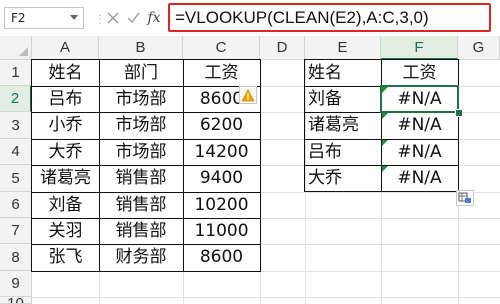 Image resolution: width=500 pixels, height=304 pixels. Describe the element at coordinates (221, 205) in the screenshot. I see `cell-c6: 10200` at that location.